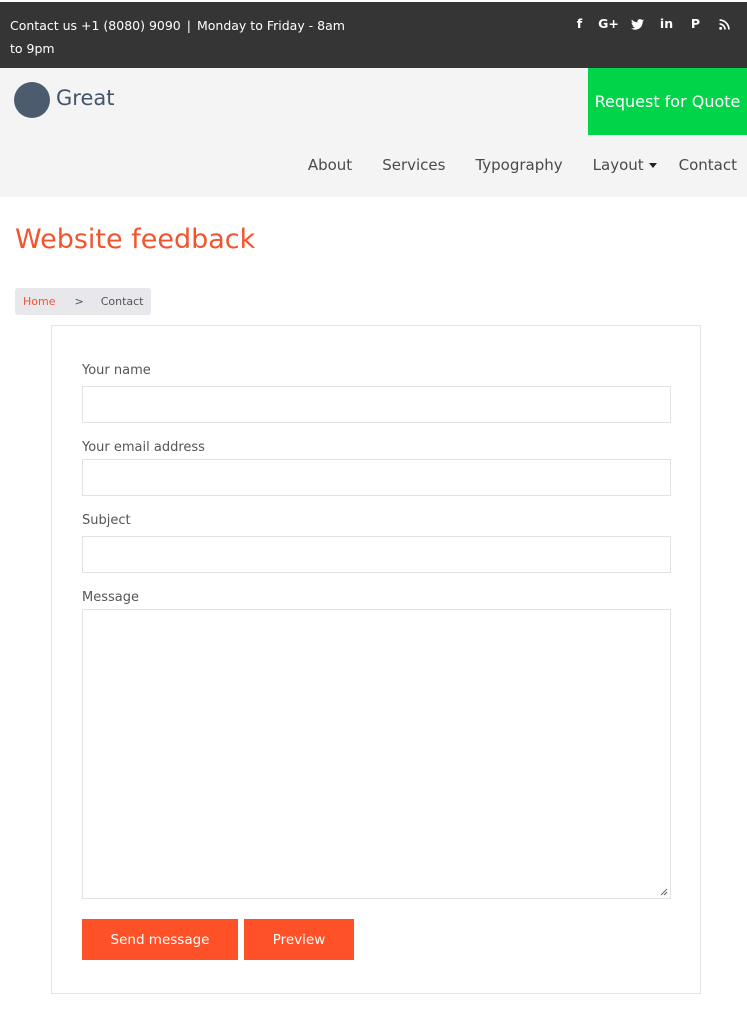  What do you see at coordinates (667, 101) in the screenshot?
I see `request-quote-button: Request for Quote` at bounding box center [667, 101].